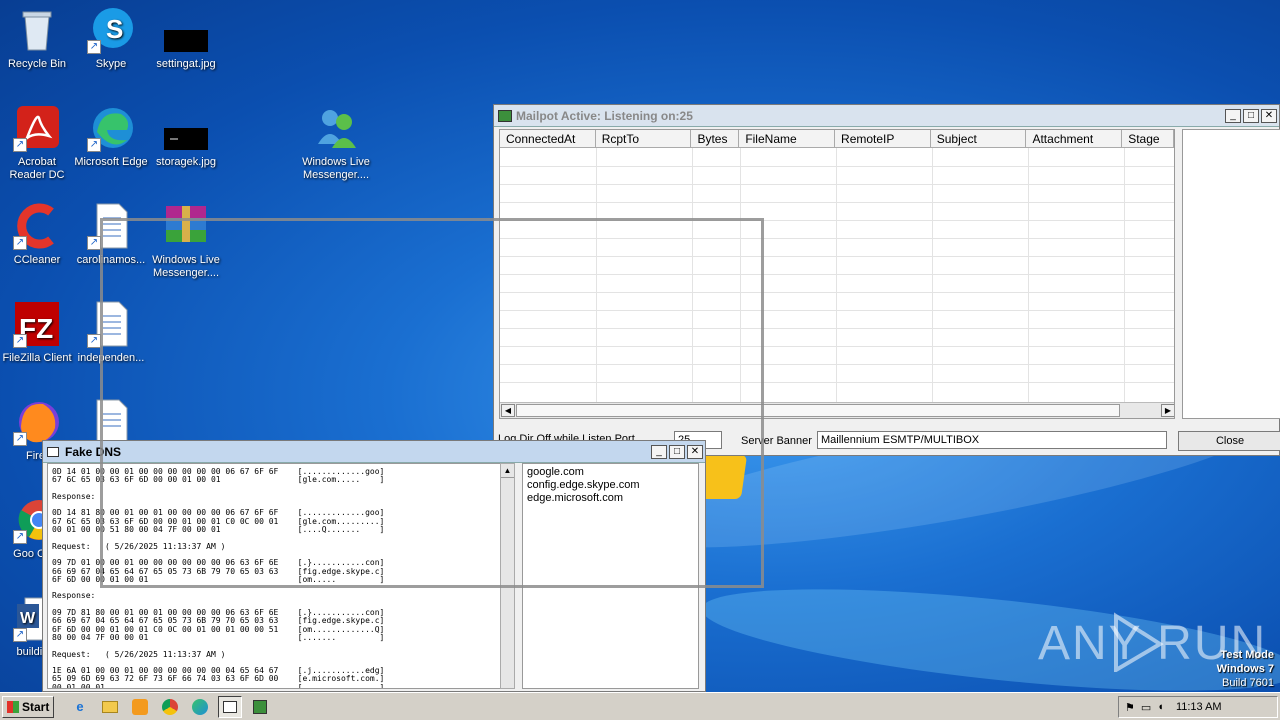 This screenshot has height=720, width=1280. I want to click on server-banner-input, so click(992, 440).